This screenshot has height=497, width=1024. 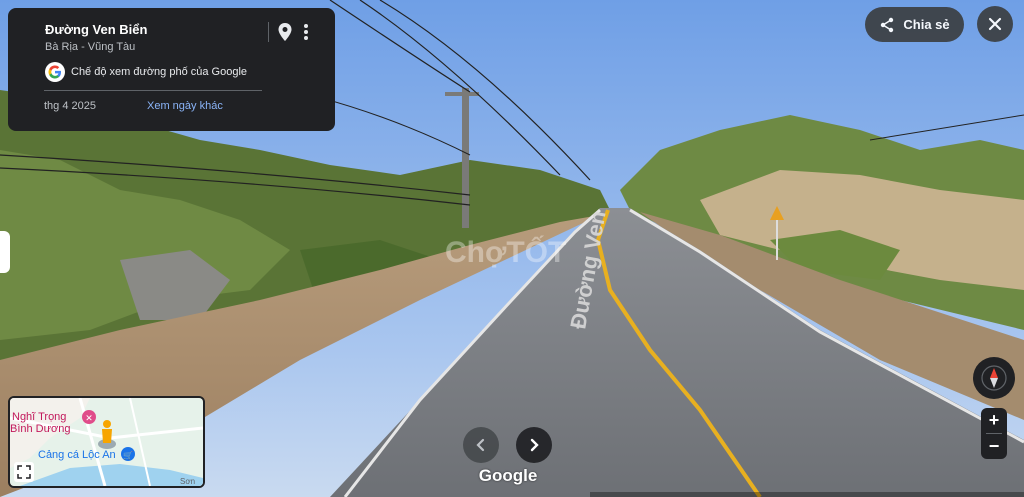 I want to click on close-icon, so click(x=995, y=24).